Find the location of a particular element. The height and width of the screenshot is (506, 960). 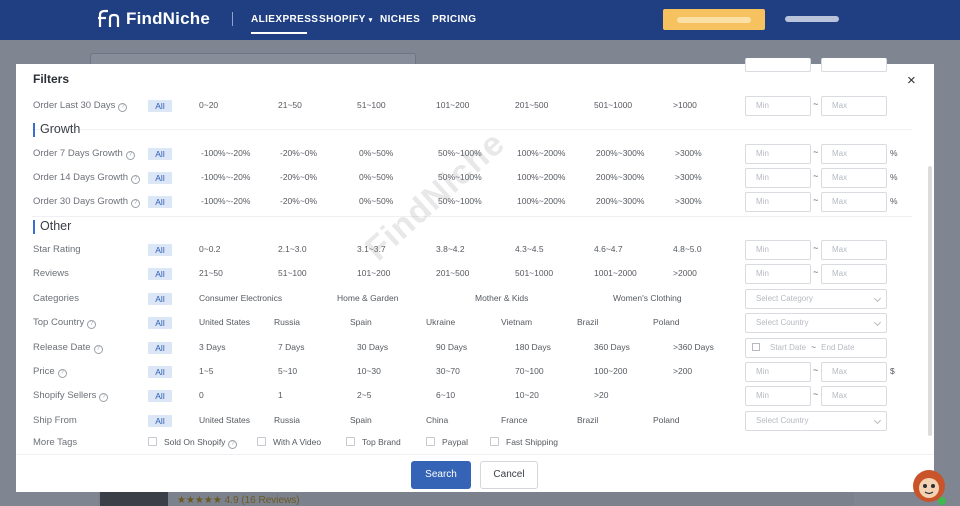

tag-checkbox-paypal: Paypal is located at coordinates (447, 442).